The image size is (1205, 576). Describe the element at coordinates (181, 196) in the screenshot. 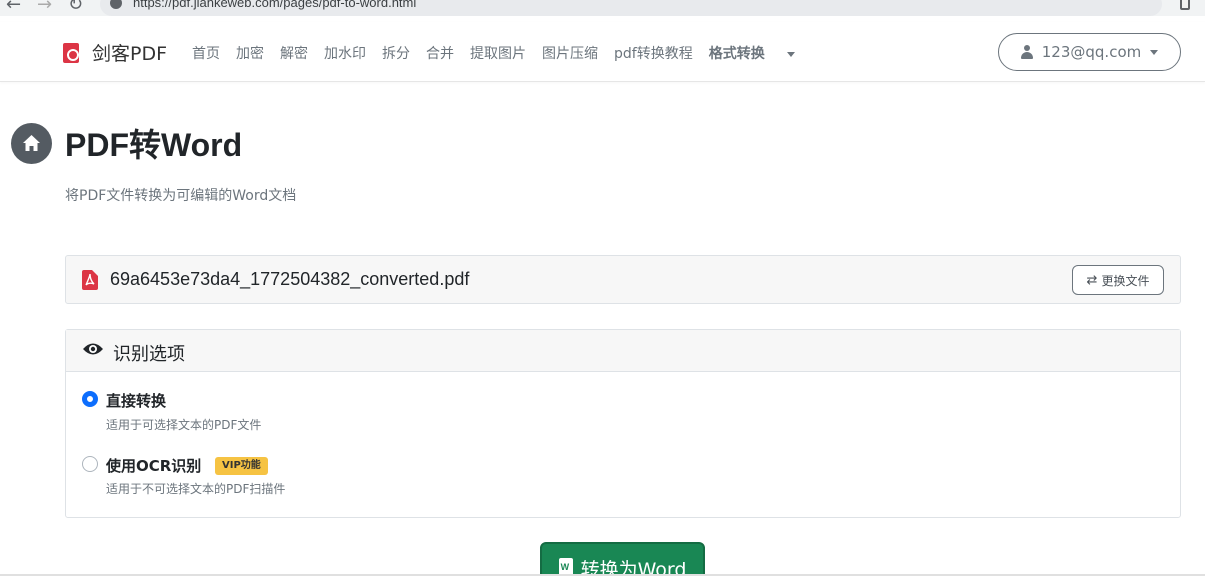

I see `page-subtitle: 将PDF文件转换为可编辑的Word文档` at that location.